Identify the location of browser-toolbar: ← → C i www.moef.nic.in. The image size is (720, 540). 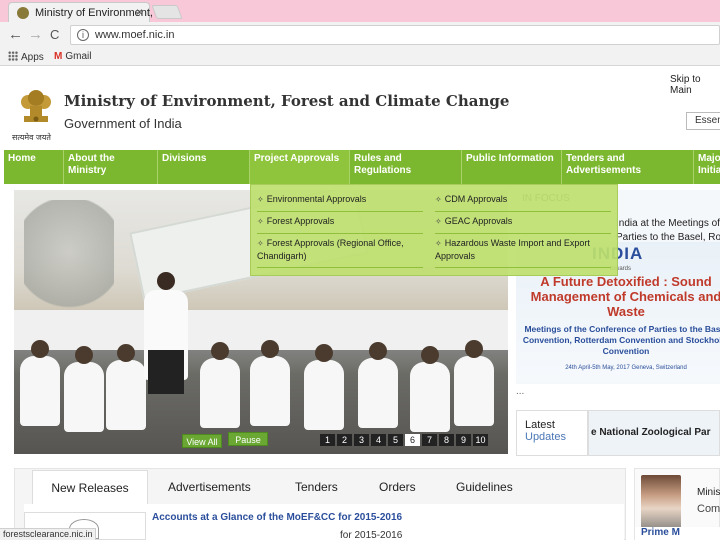
(360, 35).